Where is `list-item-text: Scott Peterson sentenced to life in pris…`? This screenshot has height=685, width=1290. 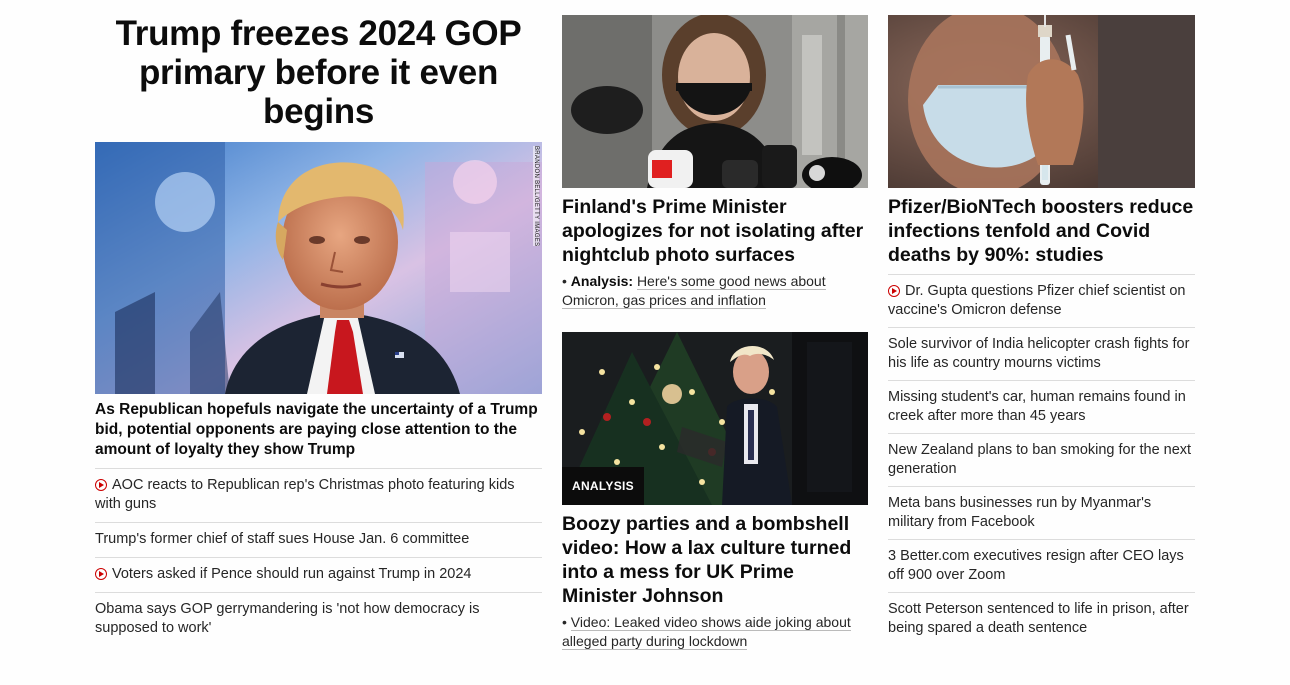
list-item-text: Scott Peterson sentenced to life in pris… is located at coordinates (1038, 618).